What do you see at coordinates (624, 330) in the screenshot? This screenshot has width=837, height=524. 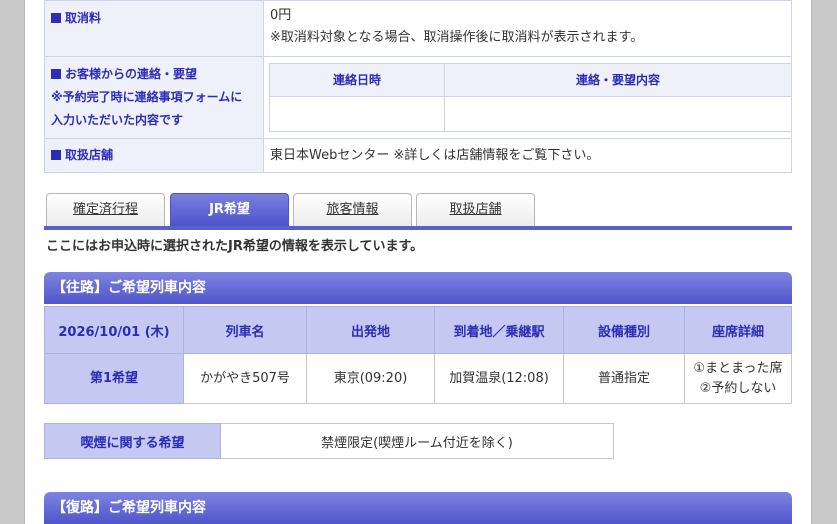 I see `header-facility: 設備種別` at bounding box center [624, 330].